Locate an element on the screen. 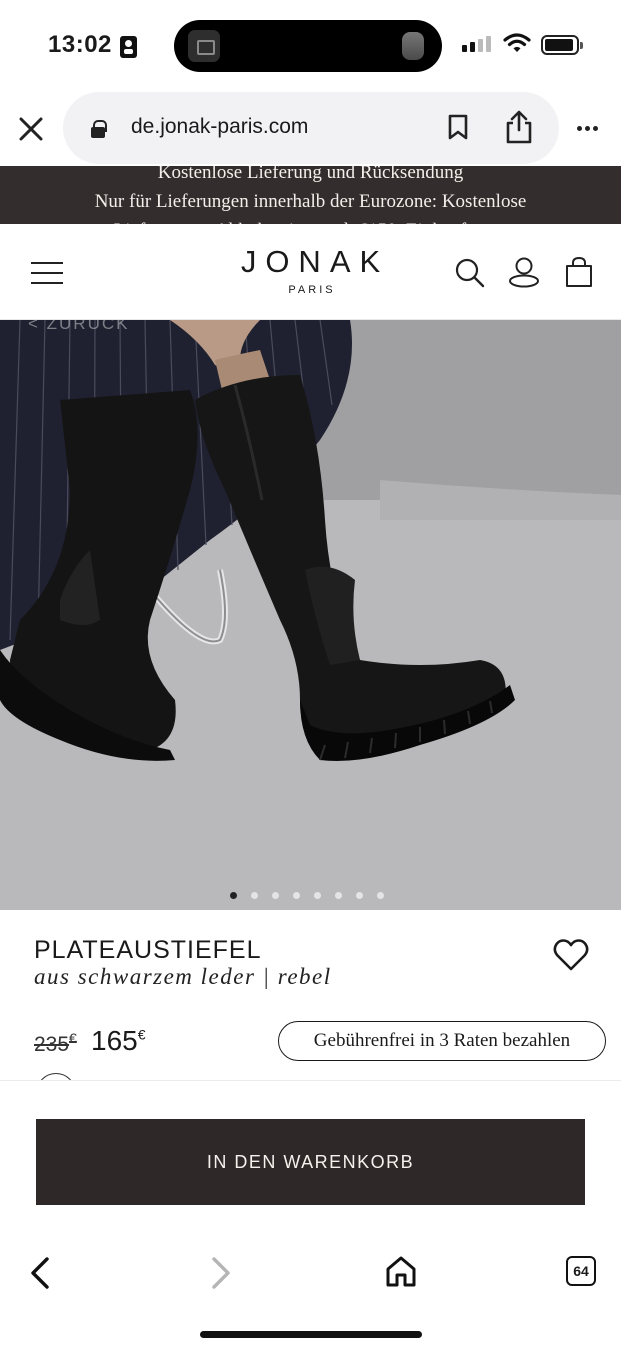  dynamic-island is located at coordinates (308, 46).